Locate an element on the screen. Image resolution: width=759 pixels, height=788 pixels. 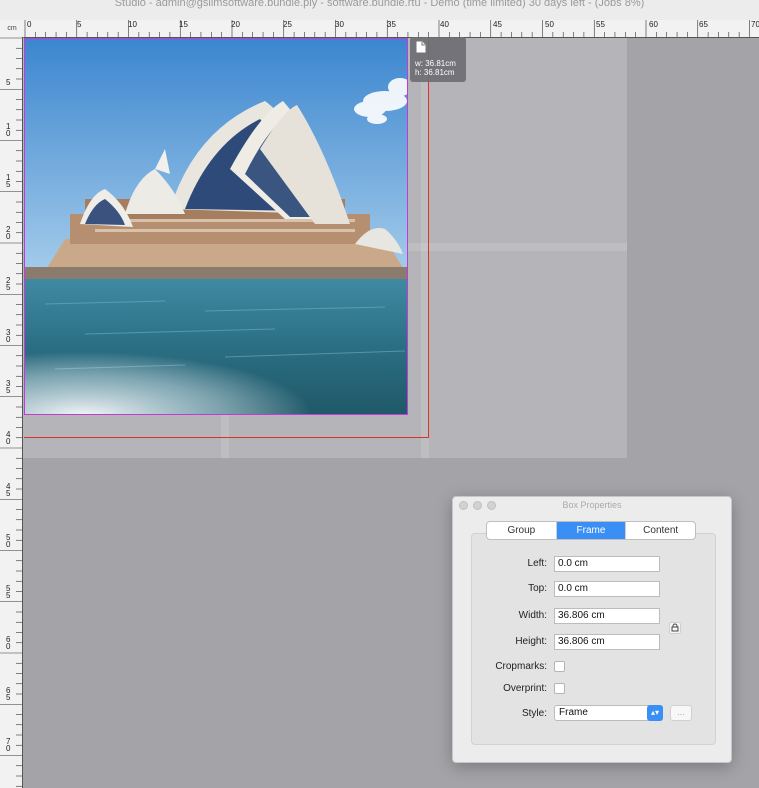
tab-group: Group is located at coordinates (522, 530).